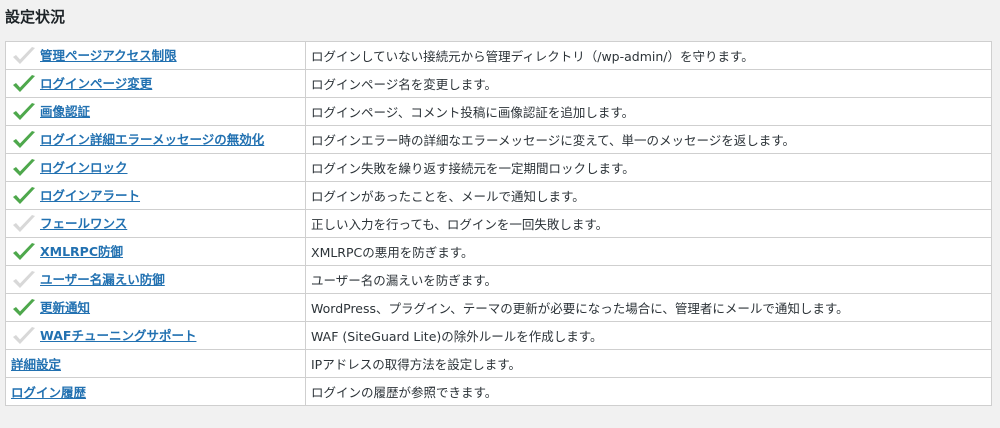 The height and width of the screenshot is (428, 1000). I want to click on table-row: フェールワンス 正しい入力を行っても、ログインを一回失敗します。, so click(498, 223).